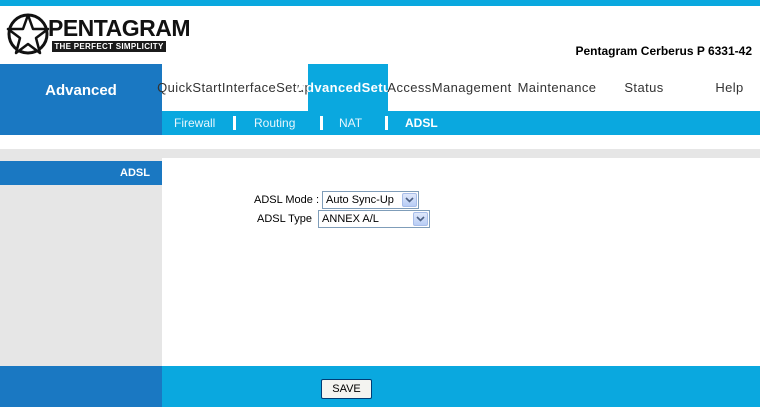  Describe the element at coordinates (729, 87) in the screenshot. I see `tab-help: Help` at that location.